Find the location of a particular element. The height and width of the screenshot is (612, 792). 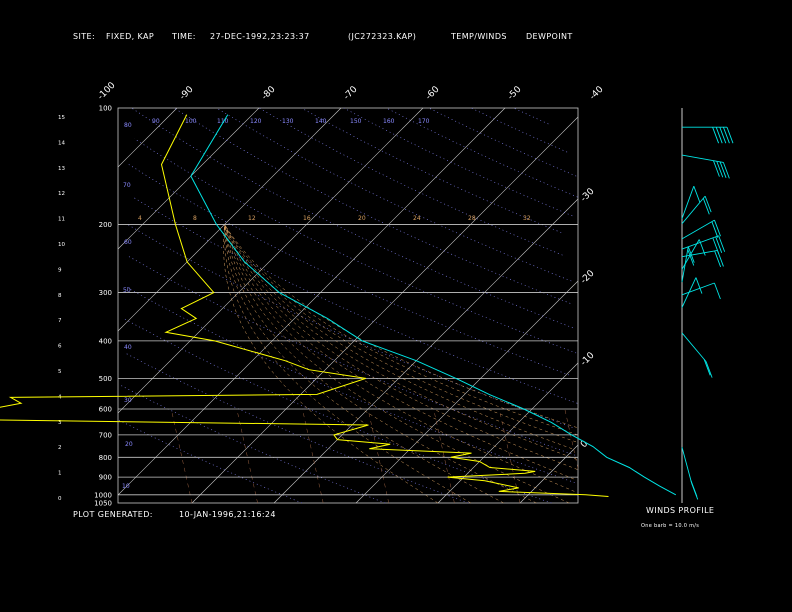

temperature-tick-label-top: -60 is located at coordinates (433, 93).